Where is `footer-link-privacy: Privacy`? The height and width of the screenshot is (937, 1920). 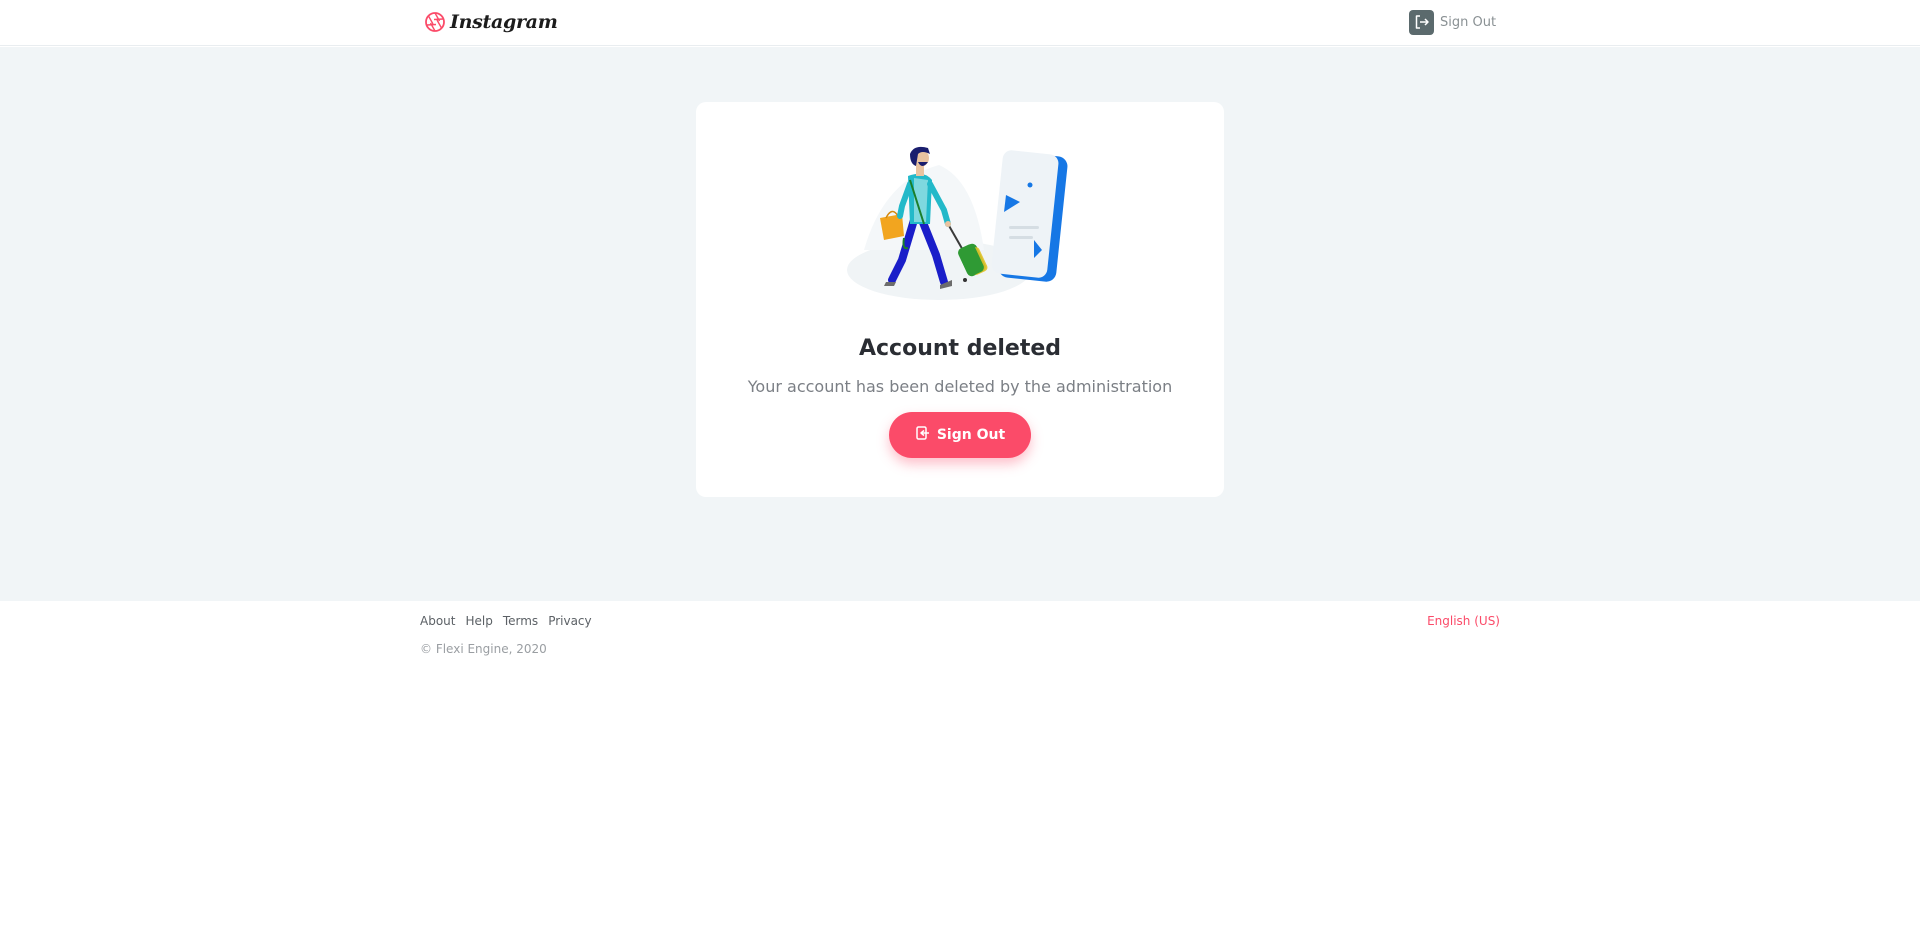 footer-link-privacy: Privacy is located at coordinates (569, 621).